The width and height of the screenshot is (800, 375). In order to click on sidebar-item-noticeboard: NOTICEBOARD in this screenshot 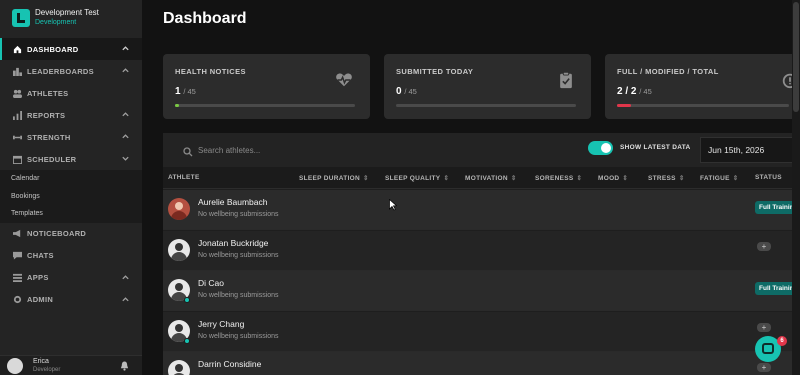, I will do `click(71, 234)`.